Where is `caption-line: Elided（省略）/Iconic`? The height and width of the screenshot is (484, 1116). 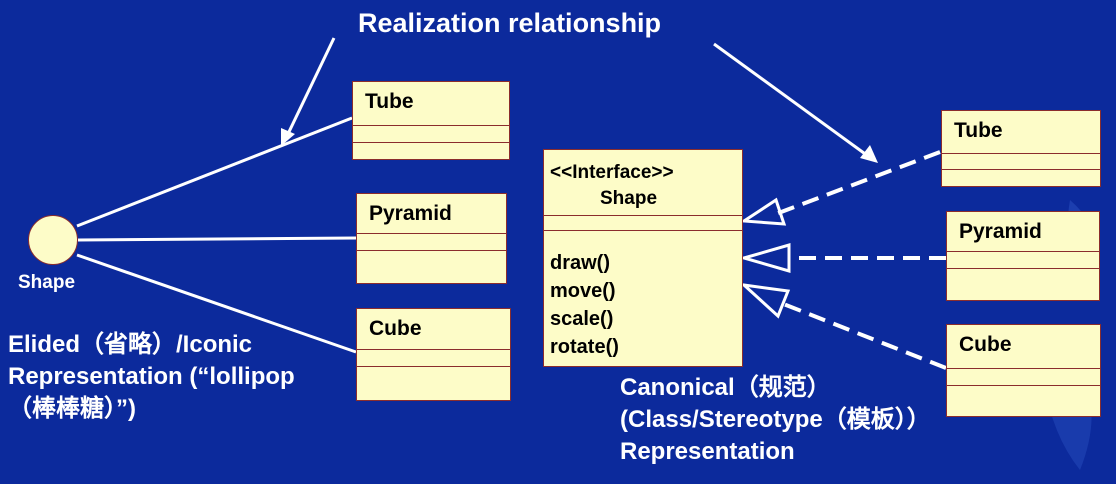 caption-line: Elided（省略）/Iconic is located at coordinates (130, 344).